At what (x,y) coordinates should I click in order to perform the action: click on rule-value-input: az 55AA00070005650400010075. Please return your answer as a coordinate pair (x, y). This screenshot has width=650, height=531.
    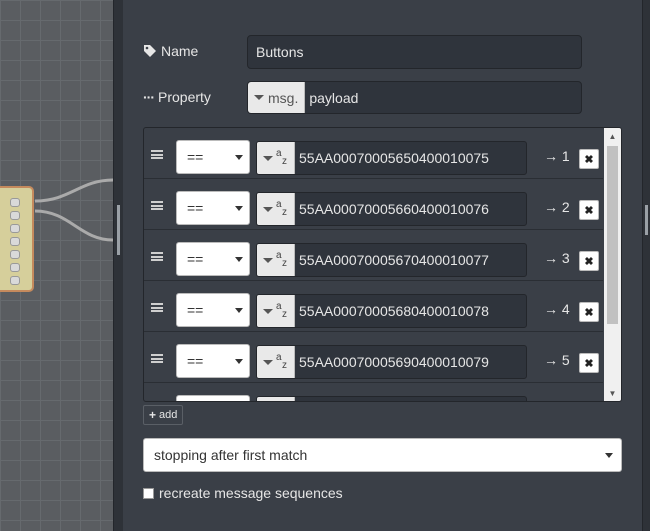
    Looking at the image, I should click on (391, 158).